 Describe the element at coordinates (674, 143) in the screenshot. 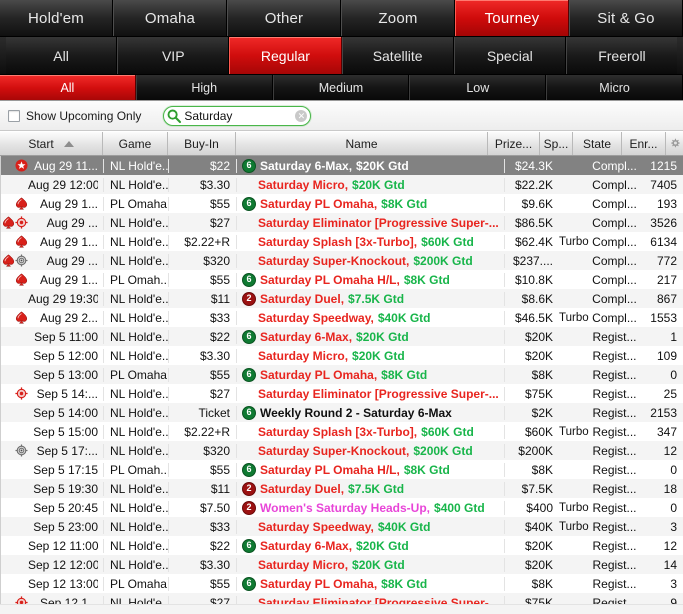

I see `gear-icon` at that location.